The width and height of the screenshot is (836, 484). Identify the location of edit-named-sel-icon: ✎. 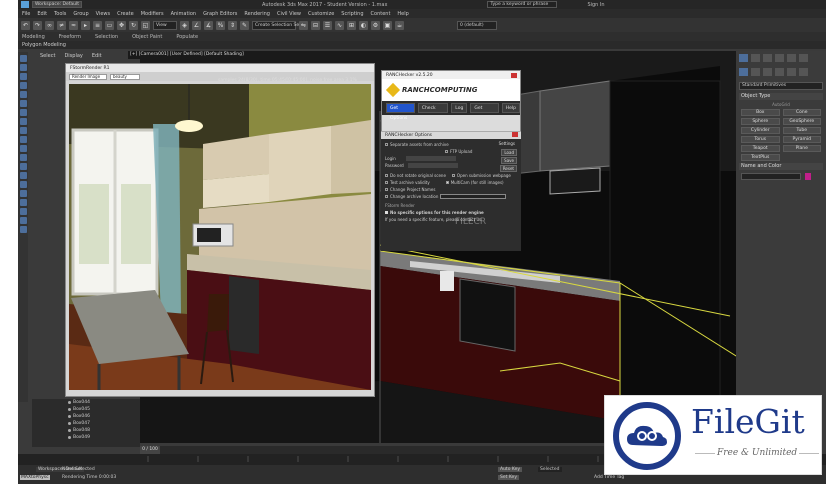
(244, 25).